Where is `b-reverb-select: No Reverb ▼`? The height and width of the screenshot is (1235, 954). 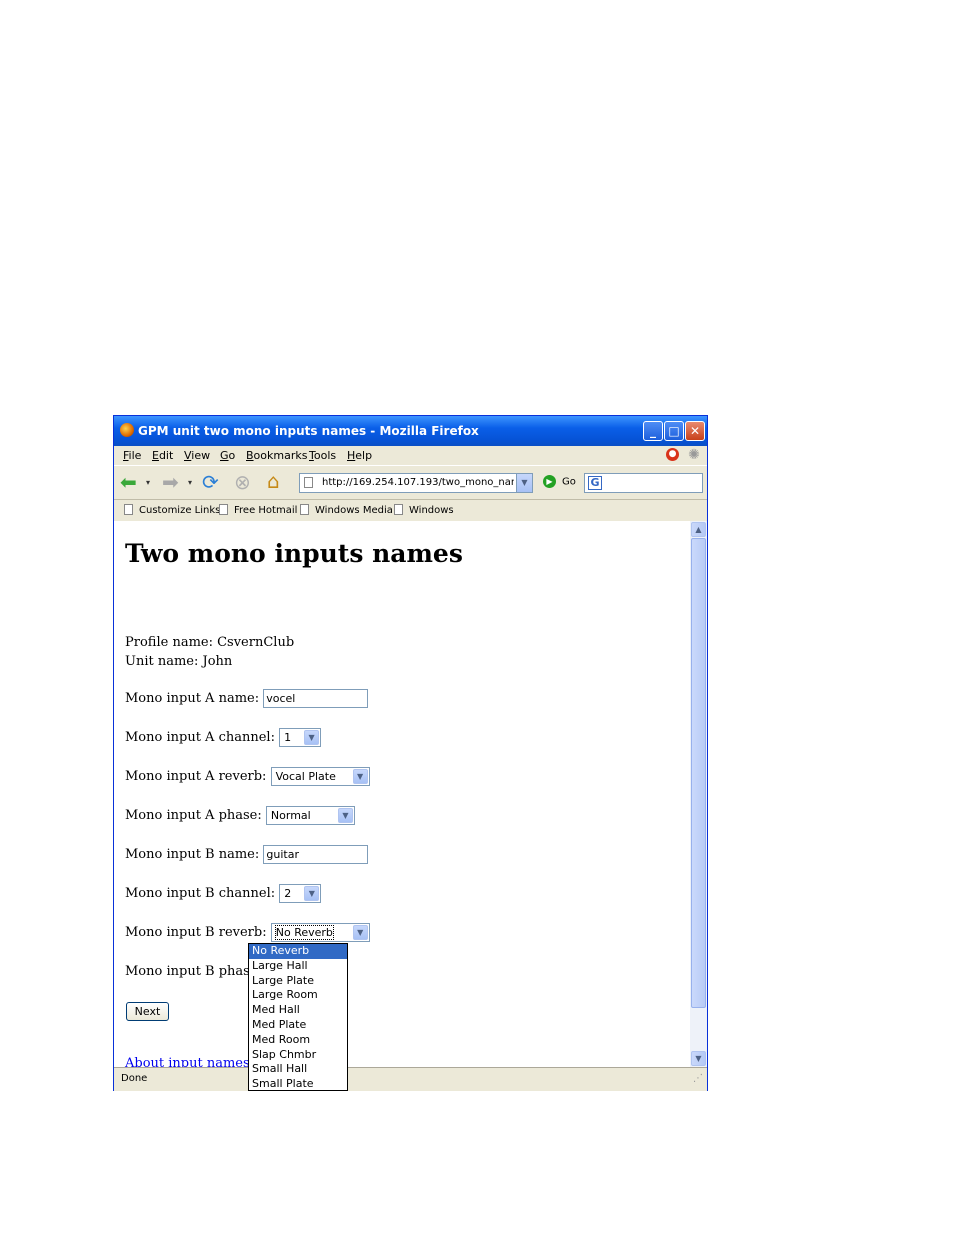 b-reverb-select: No Reverb ▼ is located at coordinates (320, 932).